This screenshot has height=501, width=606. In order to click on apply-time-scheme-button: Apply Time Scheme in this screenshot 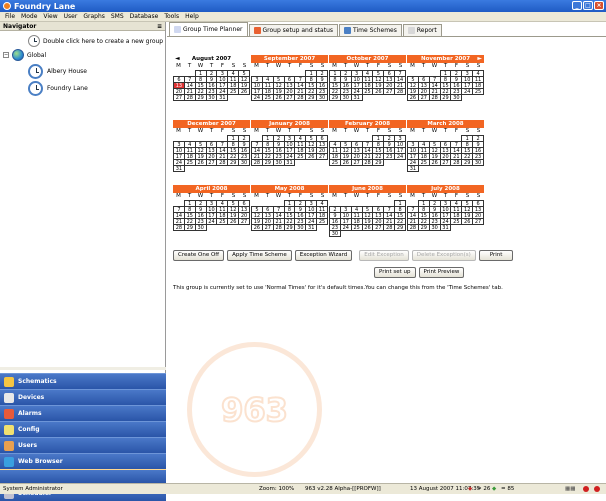, I will do `click(259, 255)`.